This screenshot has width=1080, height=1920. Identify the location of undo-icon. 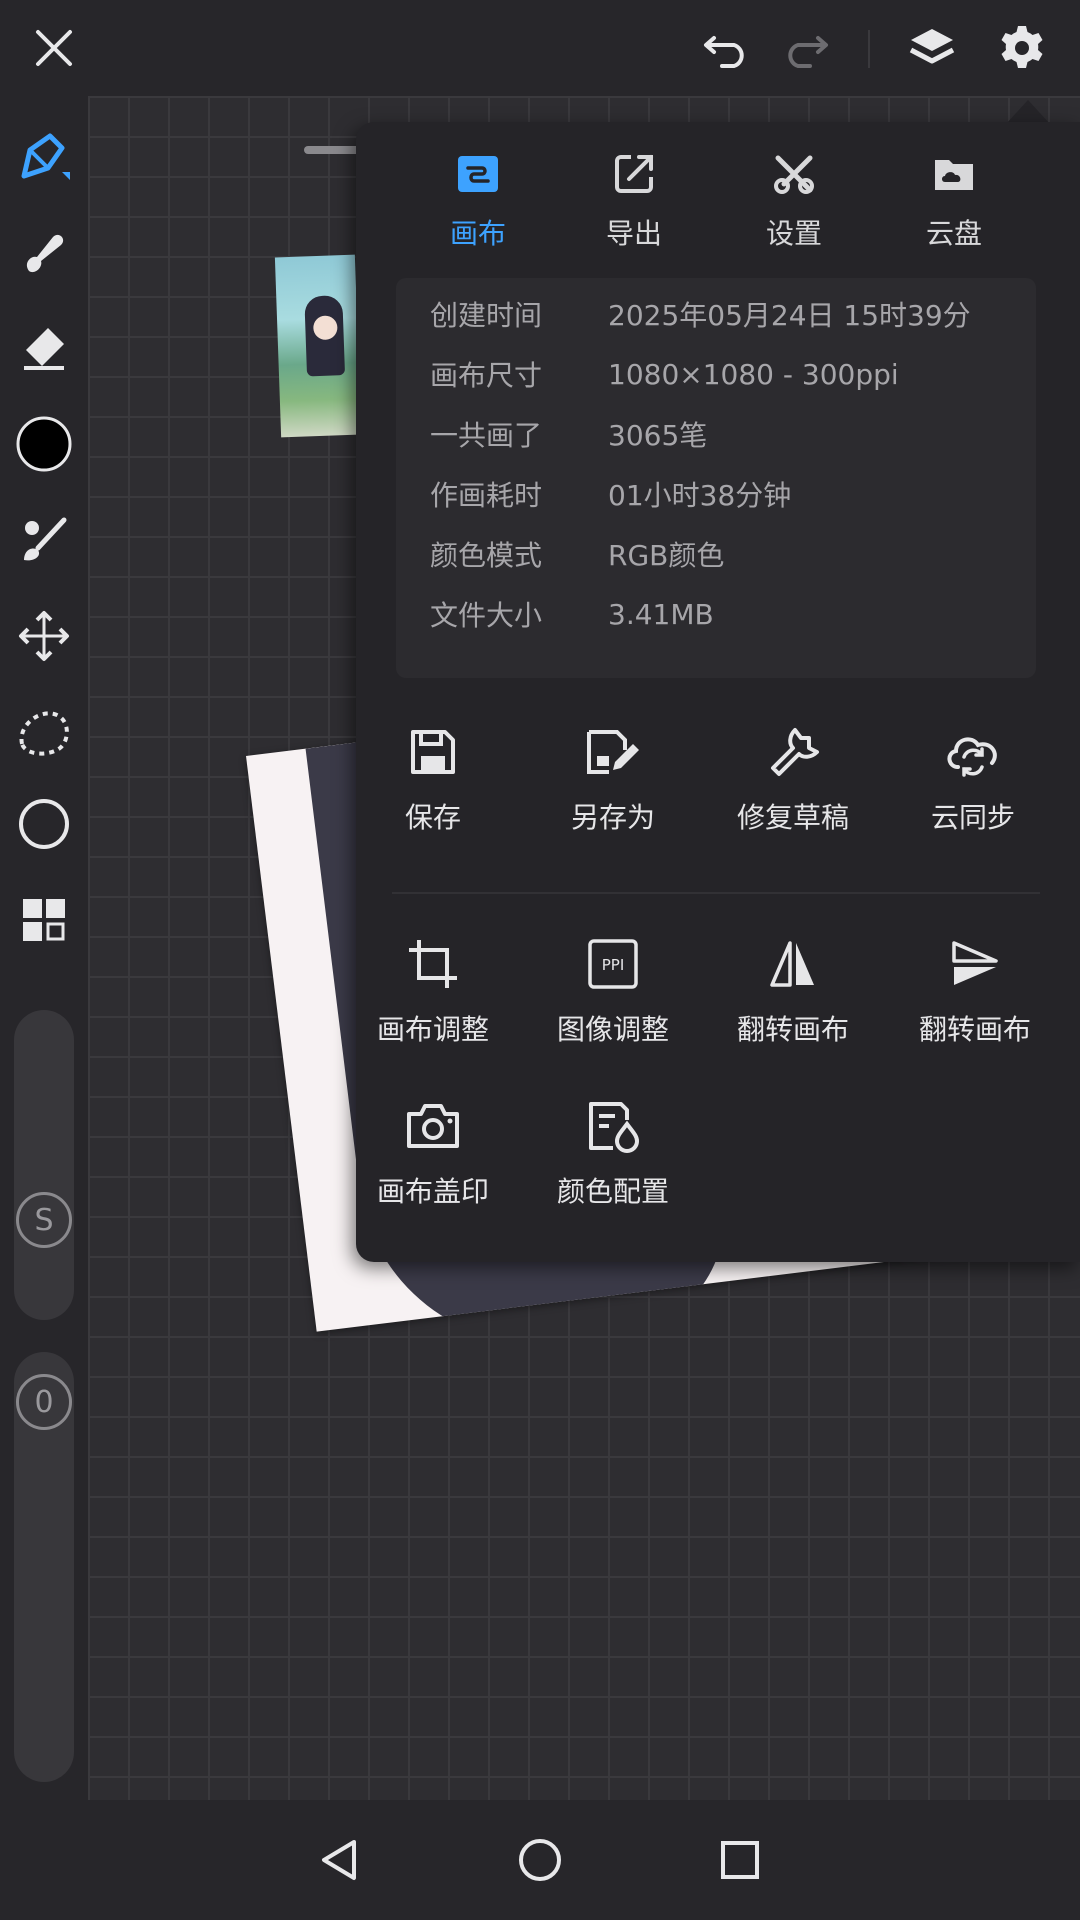
(726, 48).